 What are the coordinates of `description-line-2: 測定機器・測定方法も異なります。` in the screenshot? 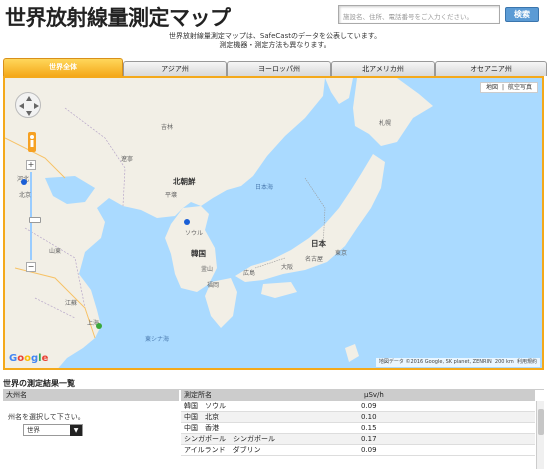 It's located at (275, 45).